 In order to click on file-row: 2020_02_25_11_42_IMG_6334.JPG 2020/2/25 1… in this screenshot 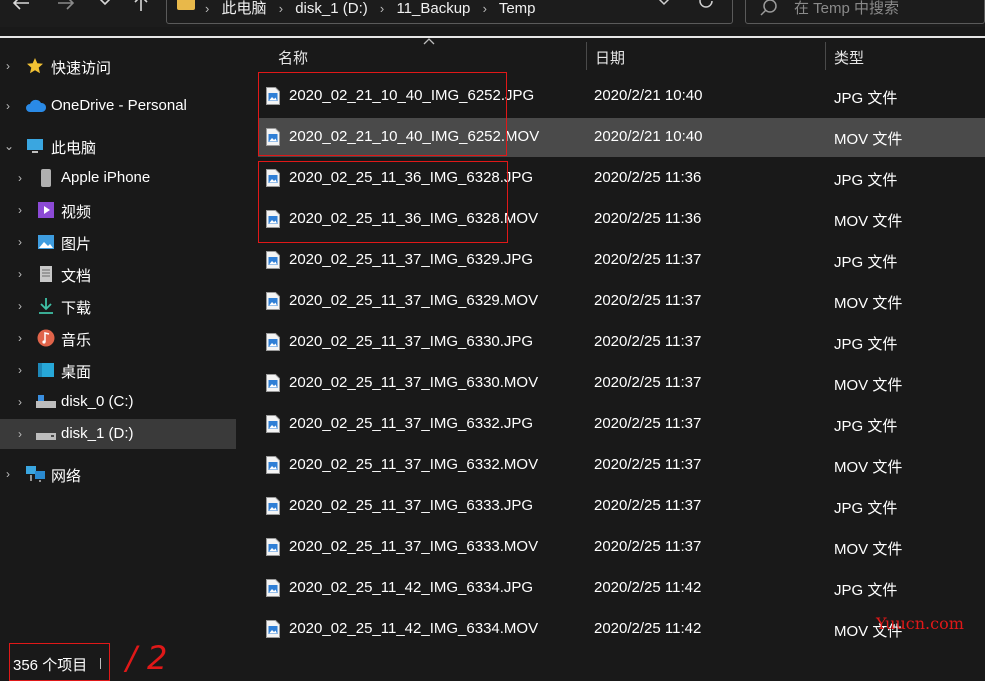, I will do `click(621, 588)`.